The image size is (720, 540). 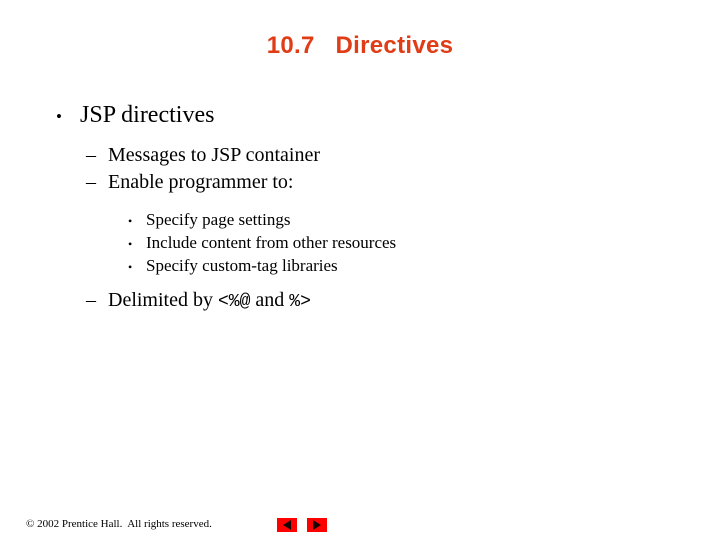 I want to click on next-slide-button, so click(x=317, y=525).